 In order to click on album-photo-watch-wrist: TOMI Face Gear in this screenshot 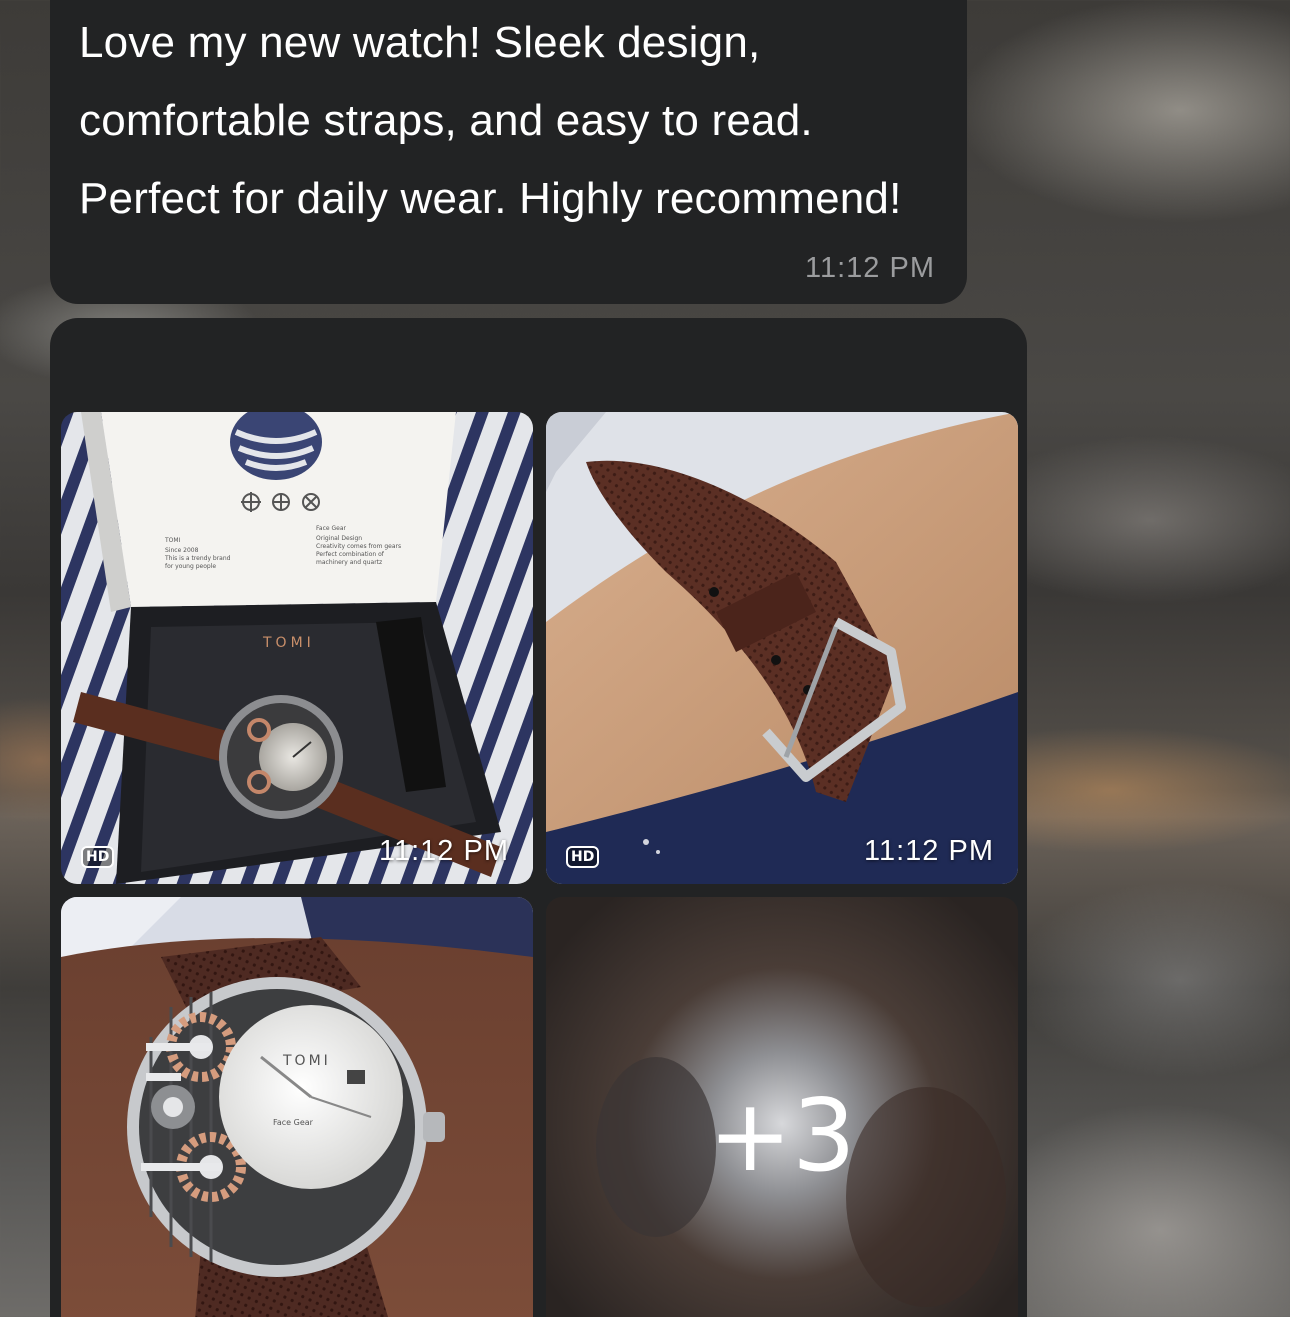, I will do `click(297, 1107)`.